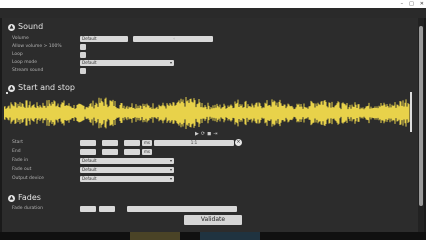  Describe the element at coordinates (89, 160) in the screenshot. I see `fade-in-value: Default` at that location.